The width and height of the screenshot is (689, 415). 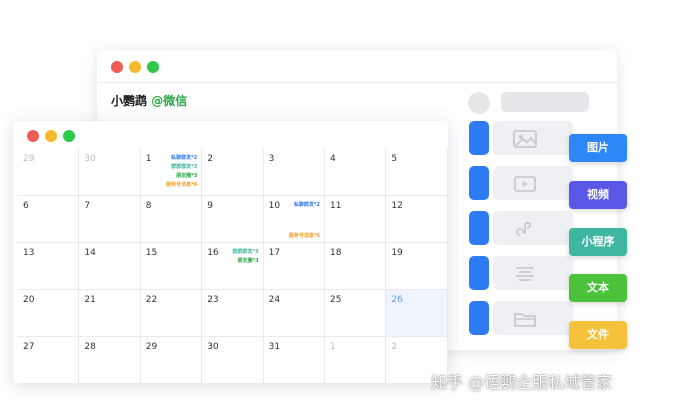 I want to click on message-row-video, so click(x=521, y=183).